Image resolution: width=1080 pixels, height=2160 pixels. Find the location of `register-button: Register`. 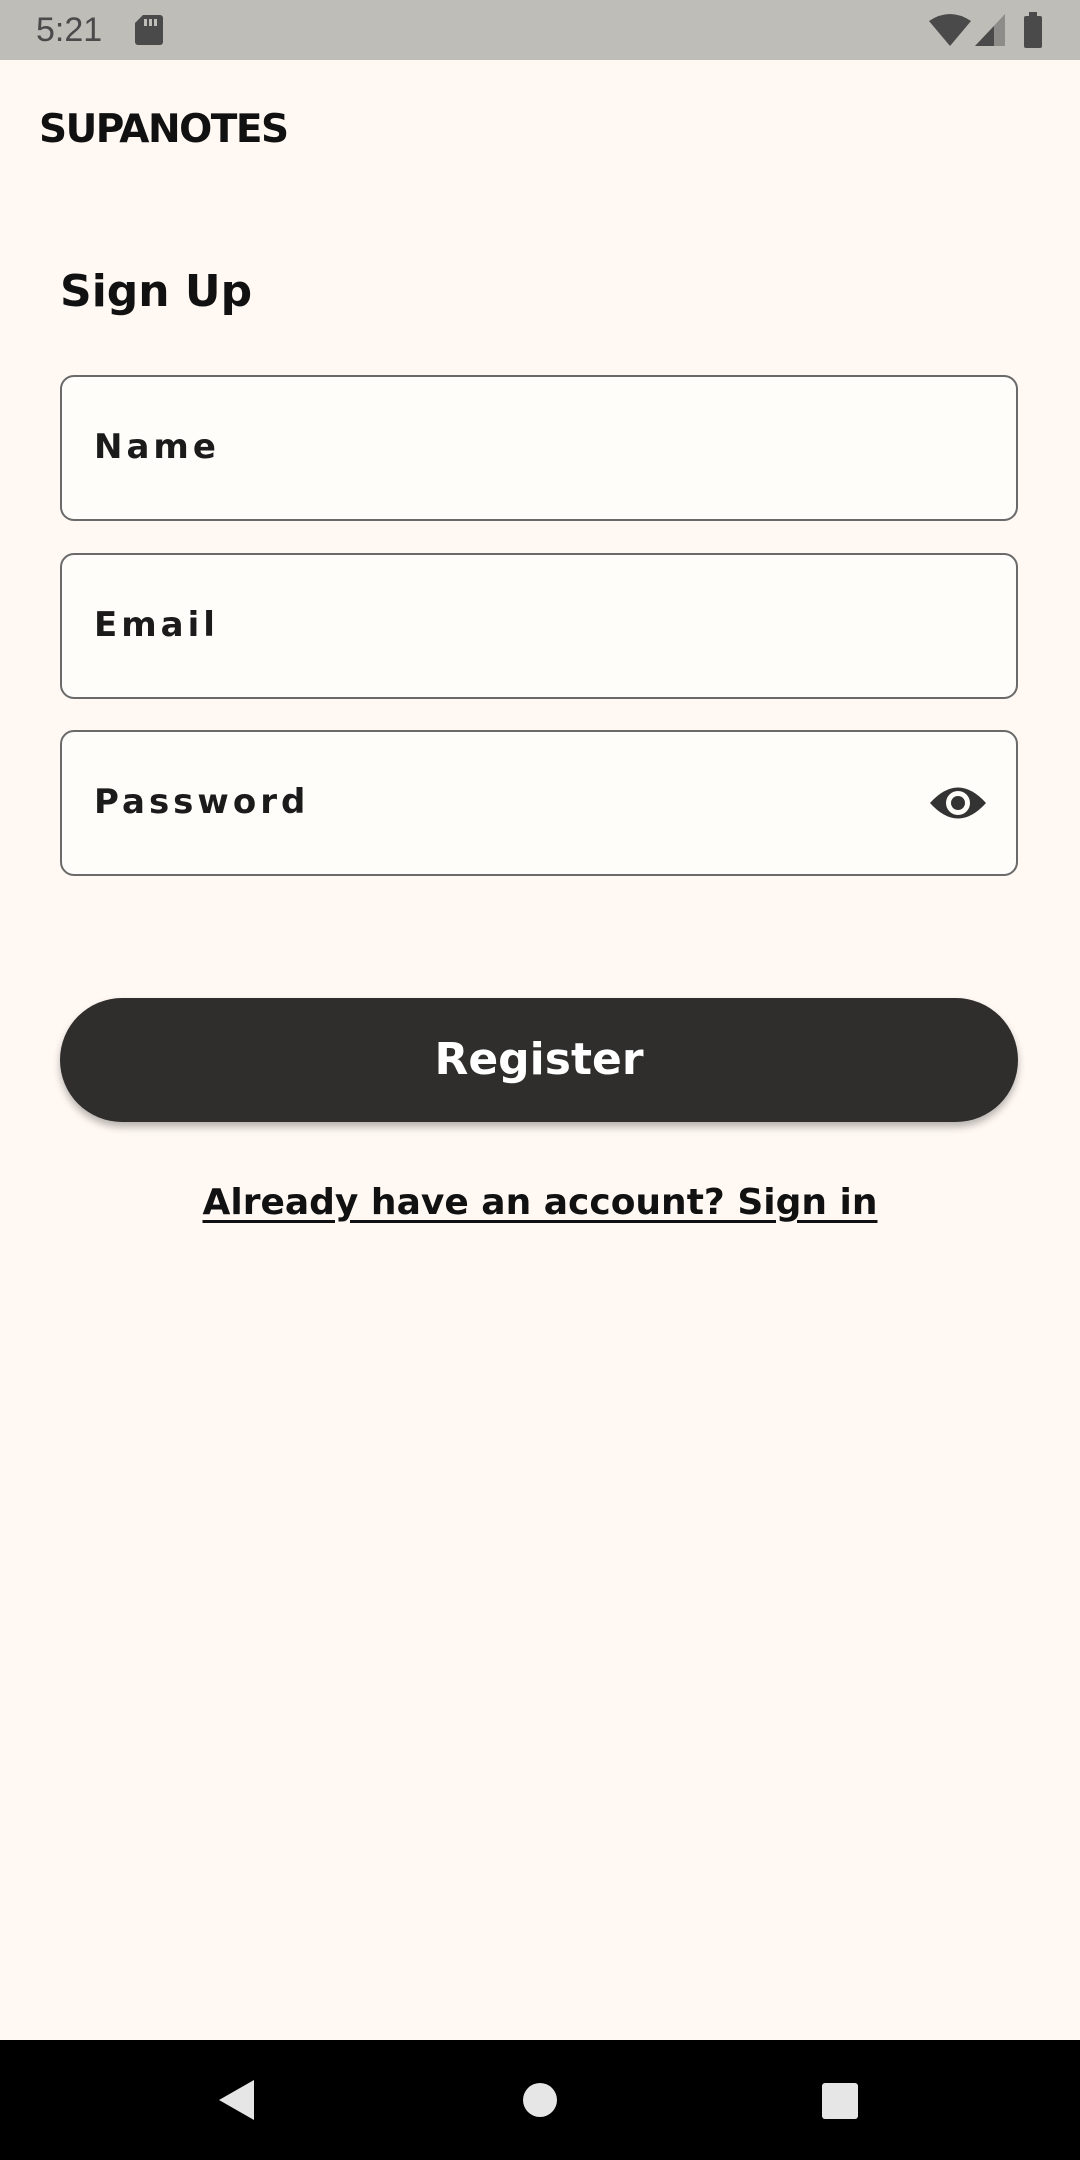

register-button: Register is located at coordinates (539, 1060).